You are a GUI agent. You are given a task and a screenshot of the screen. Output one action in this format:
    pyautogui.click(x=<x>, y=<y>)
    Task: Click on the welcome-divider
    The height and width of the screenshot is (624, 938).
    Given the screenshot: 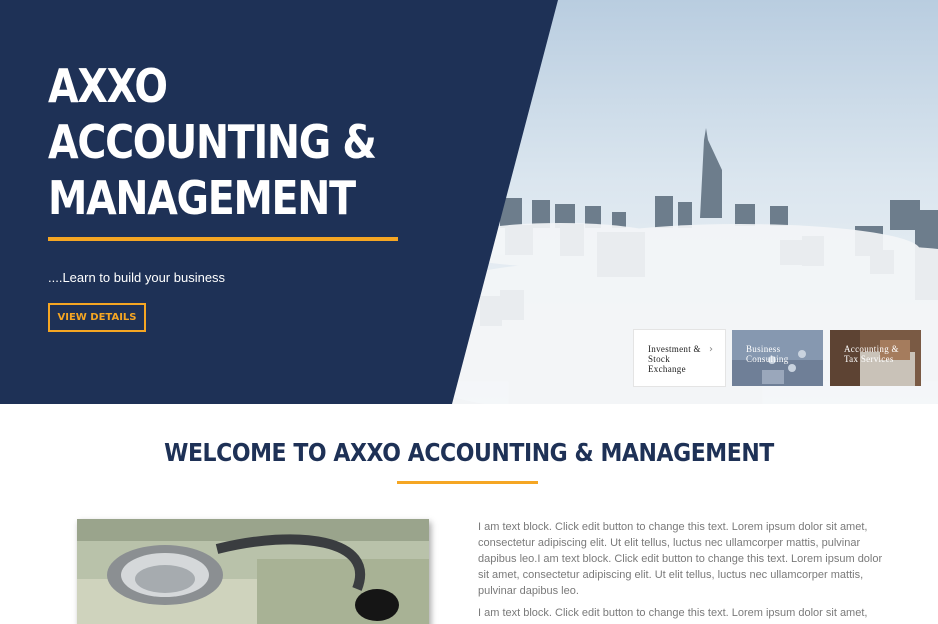 What is the action you would take?
    pyautogui.click(x=467, y=482)
    